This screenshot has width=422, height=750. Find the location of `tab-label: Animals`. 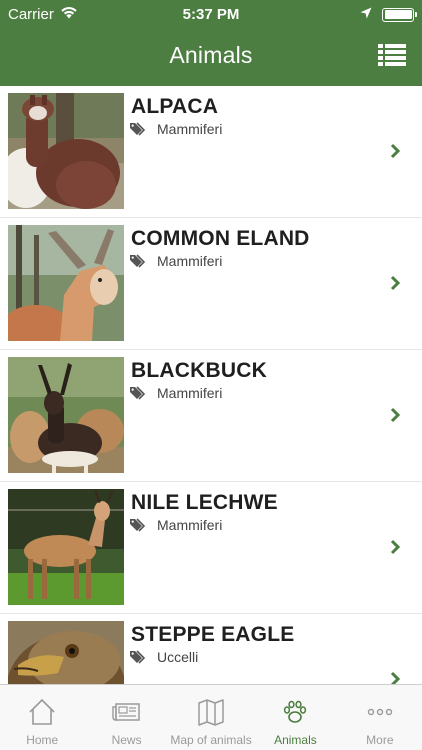

tab-label: Animals is located at coordinates (295, 740).